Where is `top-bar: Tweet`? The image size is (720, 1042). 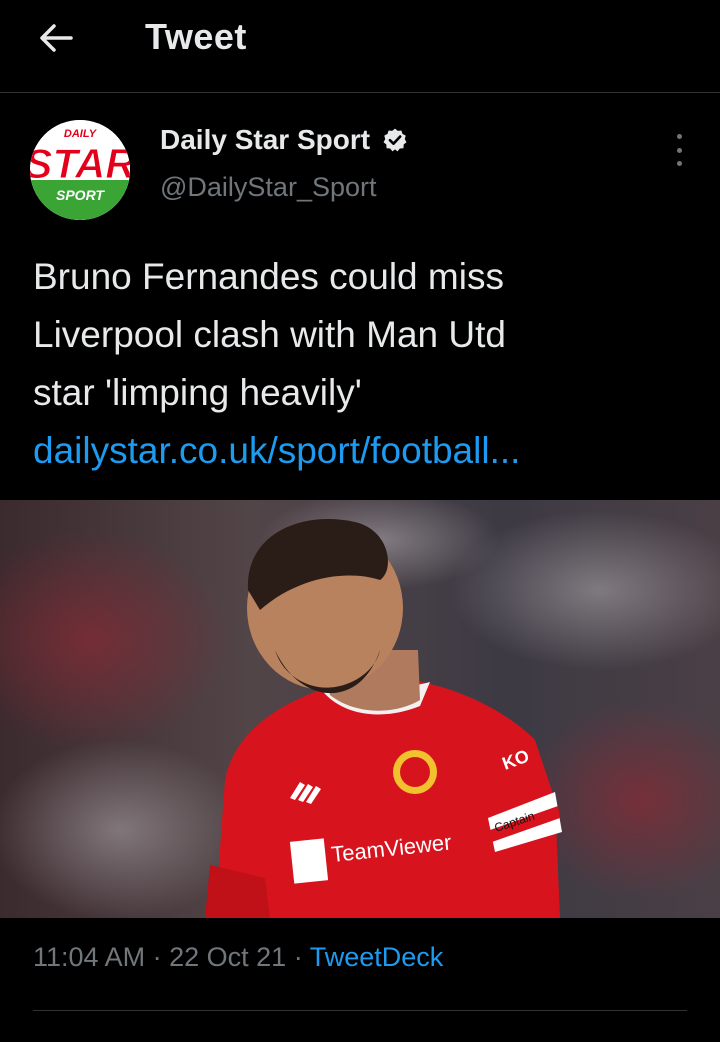
top-bar: Tweet is located at coordinates (360, 46).